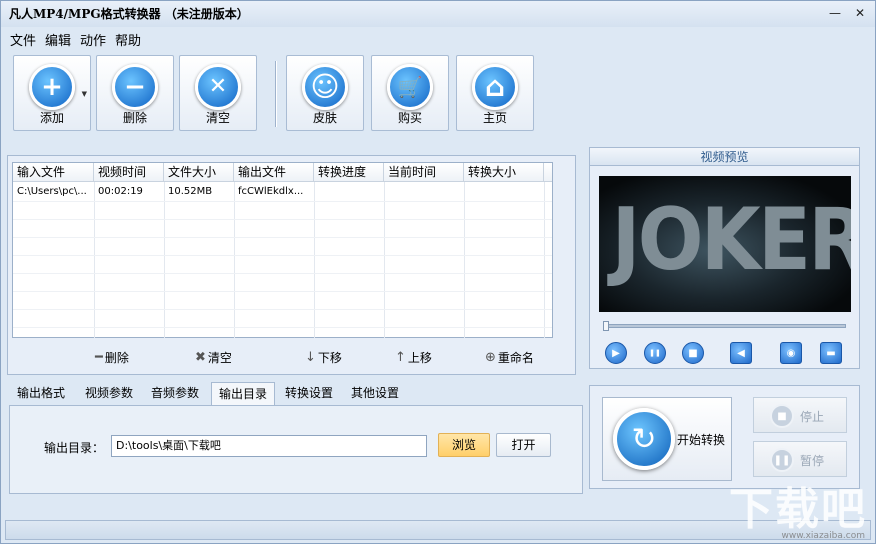 Image resolution: width=876 pixels, height=544 pixels. I want to click on delete-button: − 删除, so click(135, 93).